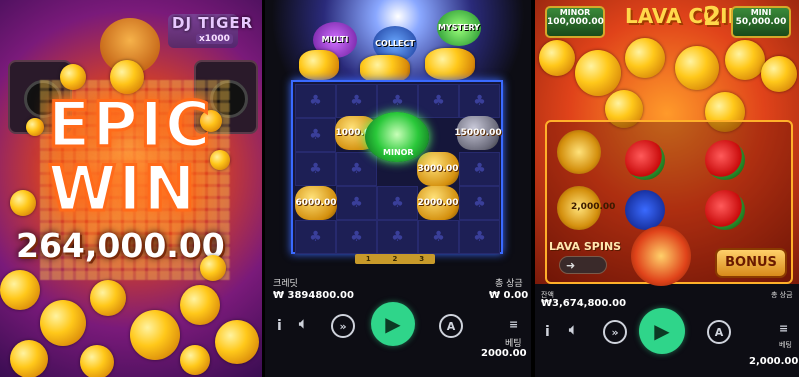 The height and width of the screenshot is (377, 799). I want to click on total-win-value: ₩ 0.00, so click(509, 295).